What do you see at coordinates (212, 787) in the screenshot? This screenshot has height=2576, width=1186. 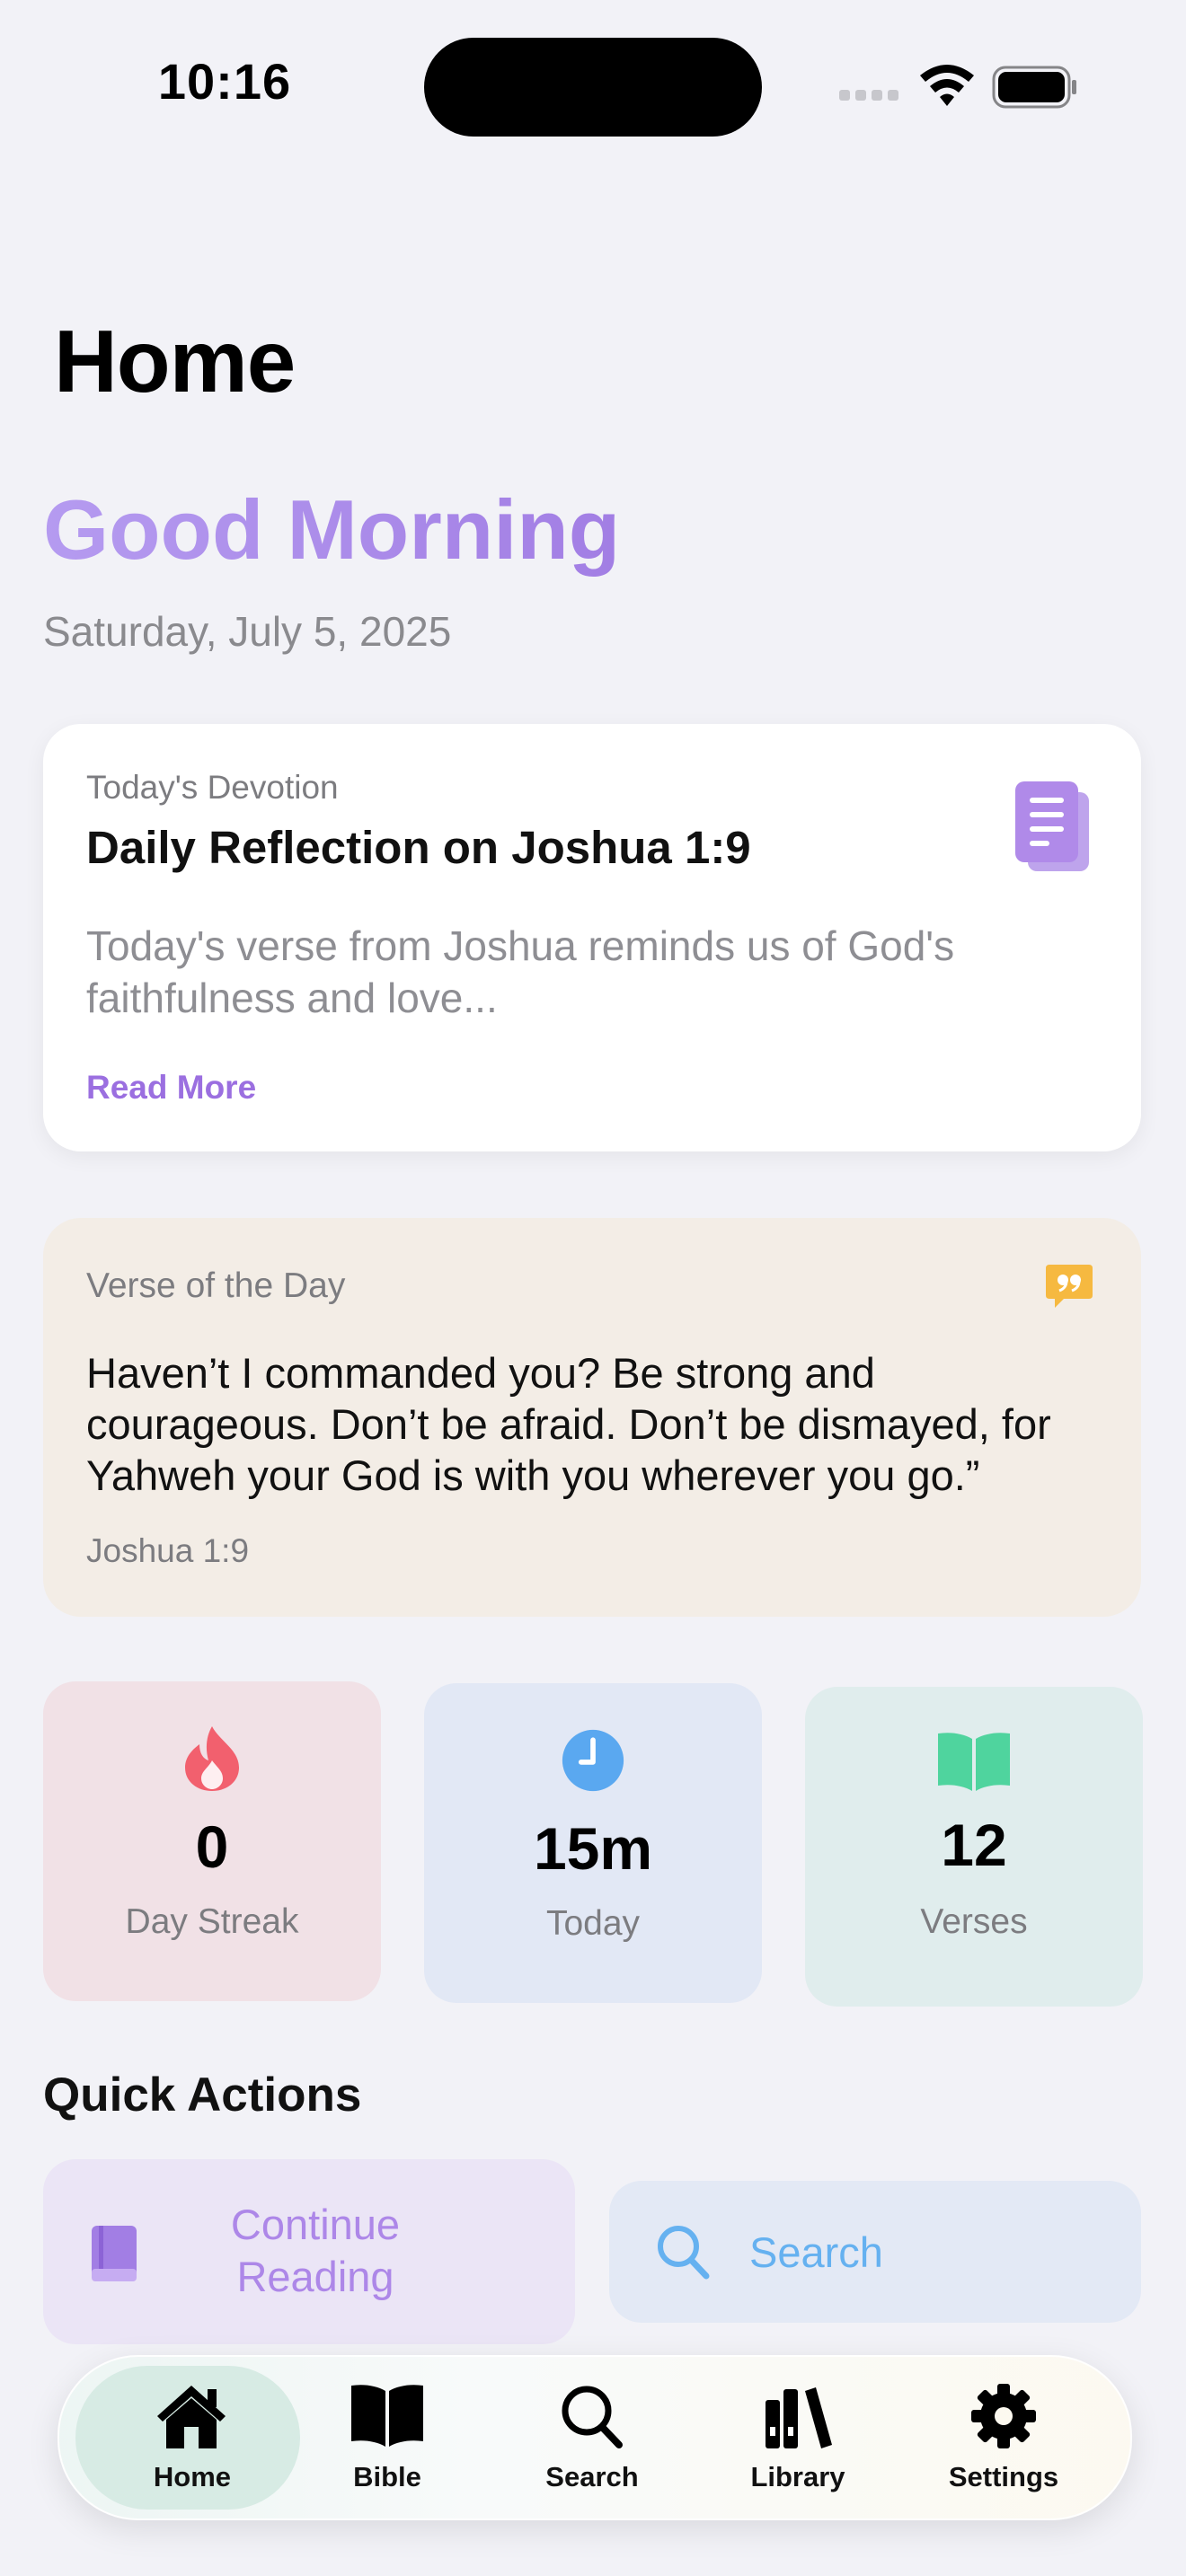 I see `devotion-kicker: Today's Devotion` at bounding box center [212, 787].